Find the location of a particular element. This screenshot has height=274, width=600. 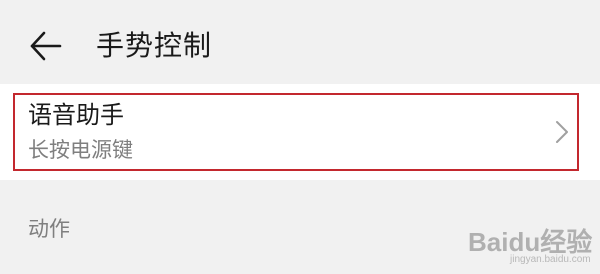

voice-assistant-subtitle: 长按电源键 is located at coordinates (80, 150).